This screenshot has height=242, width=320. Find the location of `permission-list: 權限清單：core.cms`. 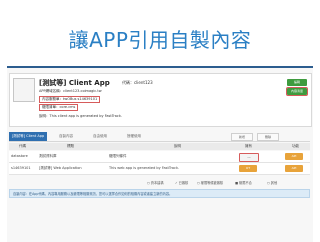

permission-list: 權限清單：core.cms is located at coordinates (59, 107).